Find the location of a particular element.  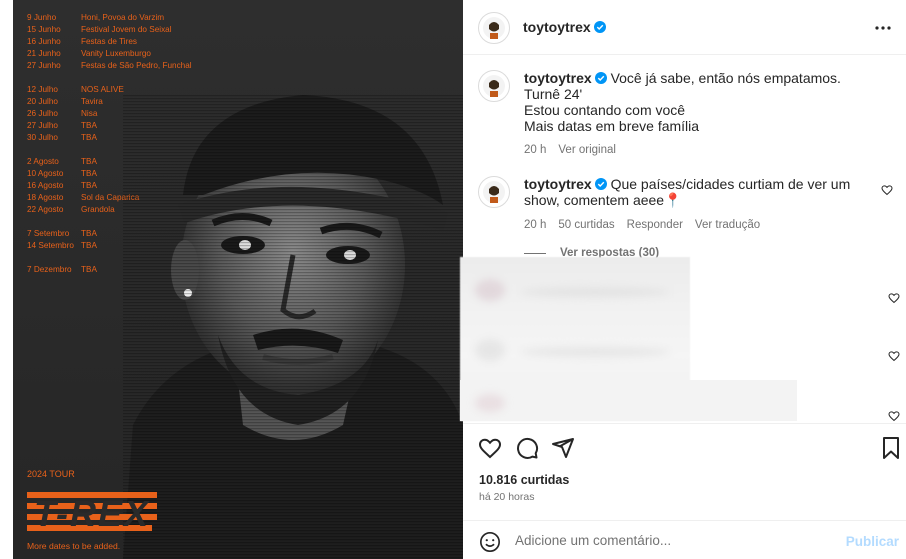

tour-date: 27 Julho is located at coordinates (42, 125).